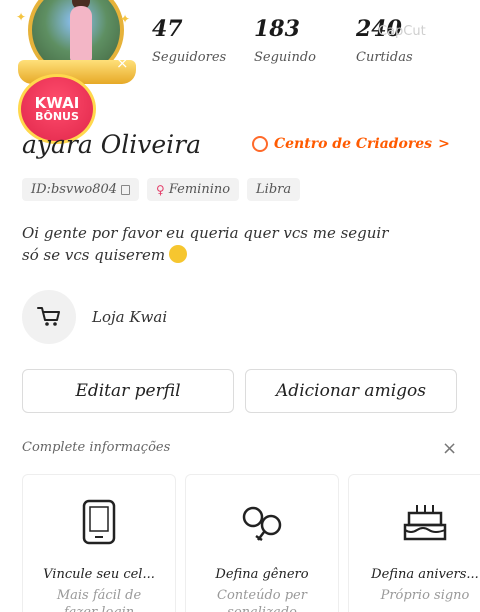 The image size is (480, 612). I want to click on complete-info-title: Complete informações, so click(96, 447).